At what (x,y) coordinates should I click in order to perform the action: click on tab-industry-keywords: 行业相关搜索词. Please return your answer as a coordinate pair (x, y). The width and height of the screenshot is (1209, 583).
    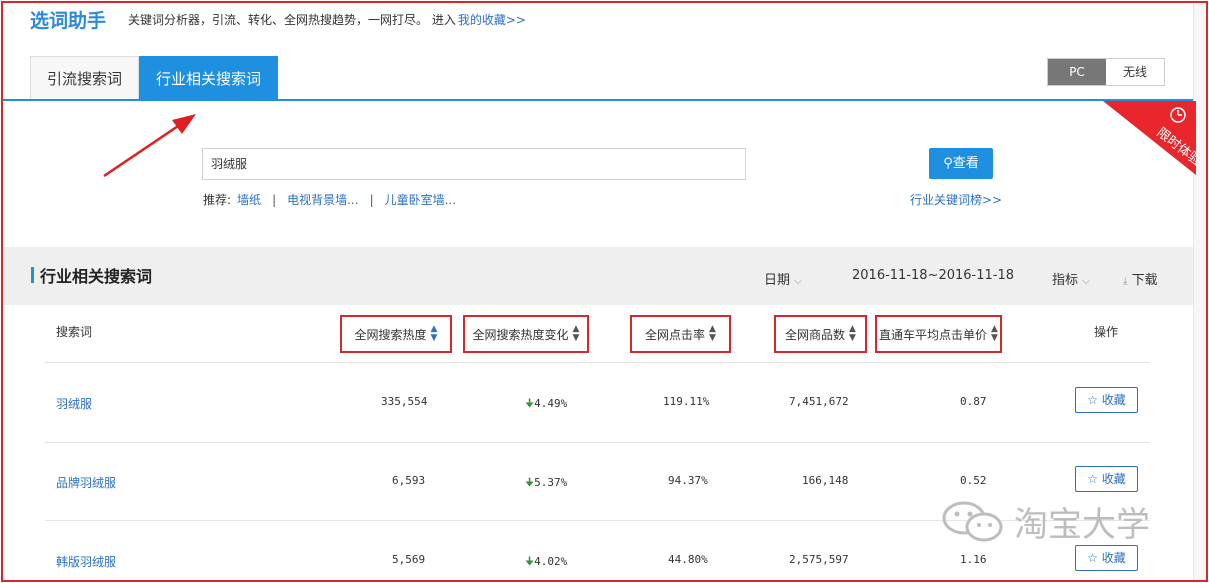
    Looking at the image, I should click on (209, 78).